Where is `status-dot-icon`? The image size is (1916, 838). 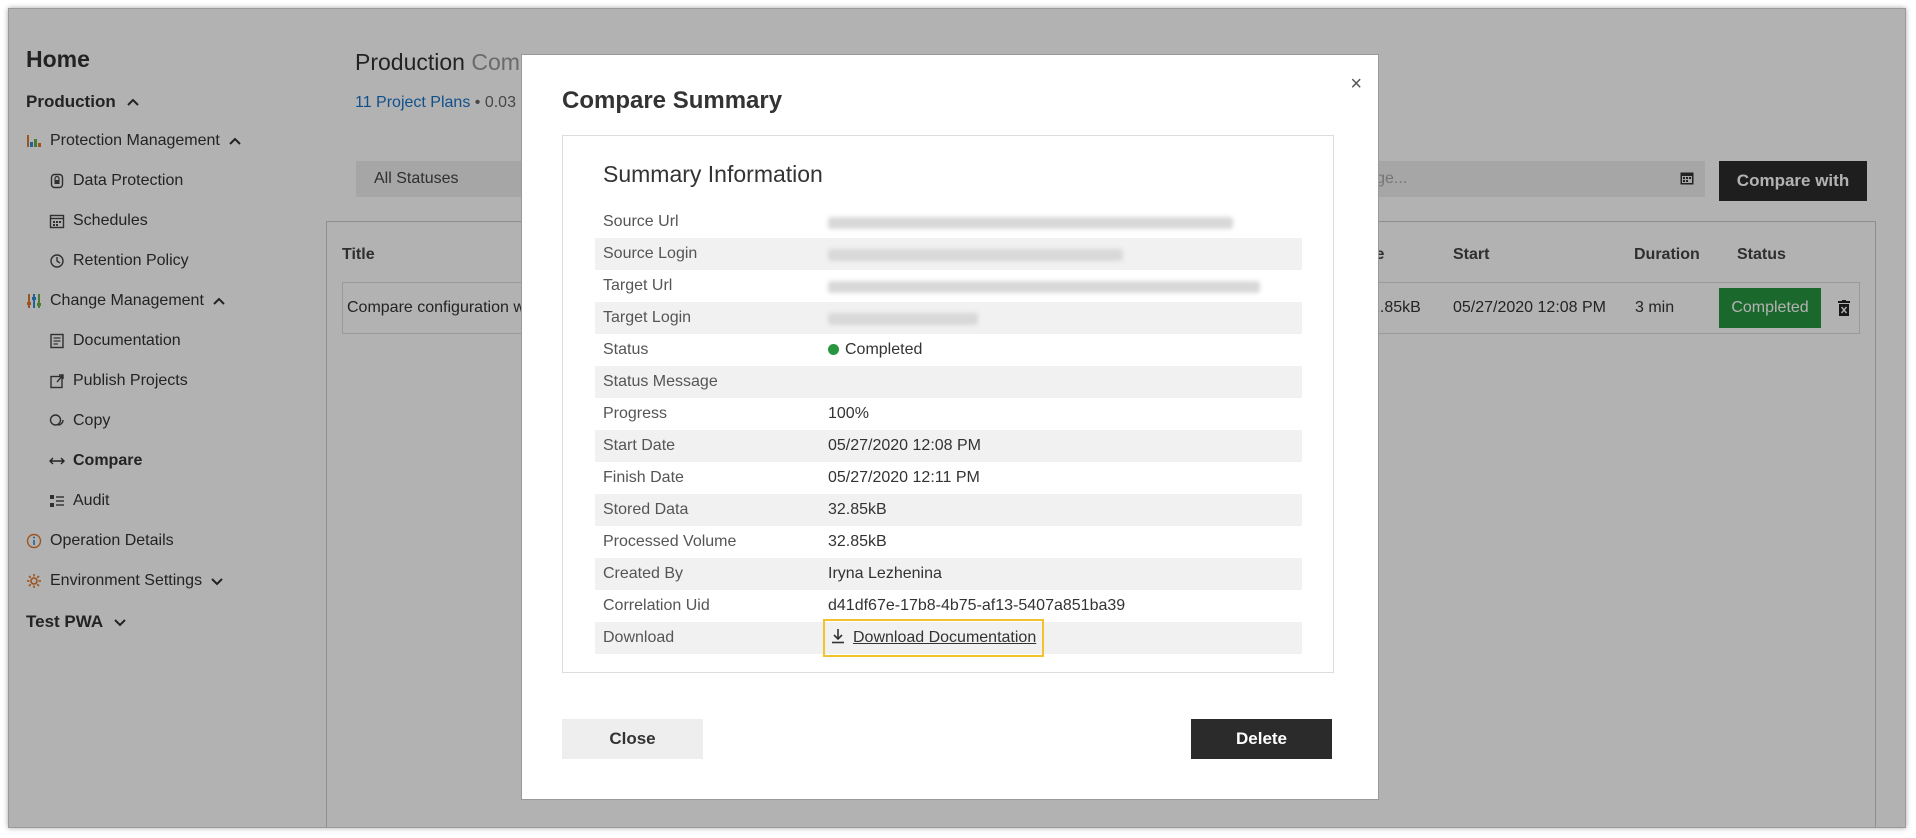 status-dot-icon is located at coordinates (833, 349).